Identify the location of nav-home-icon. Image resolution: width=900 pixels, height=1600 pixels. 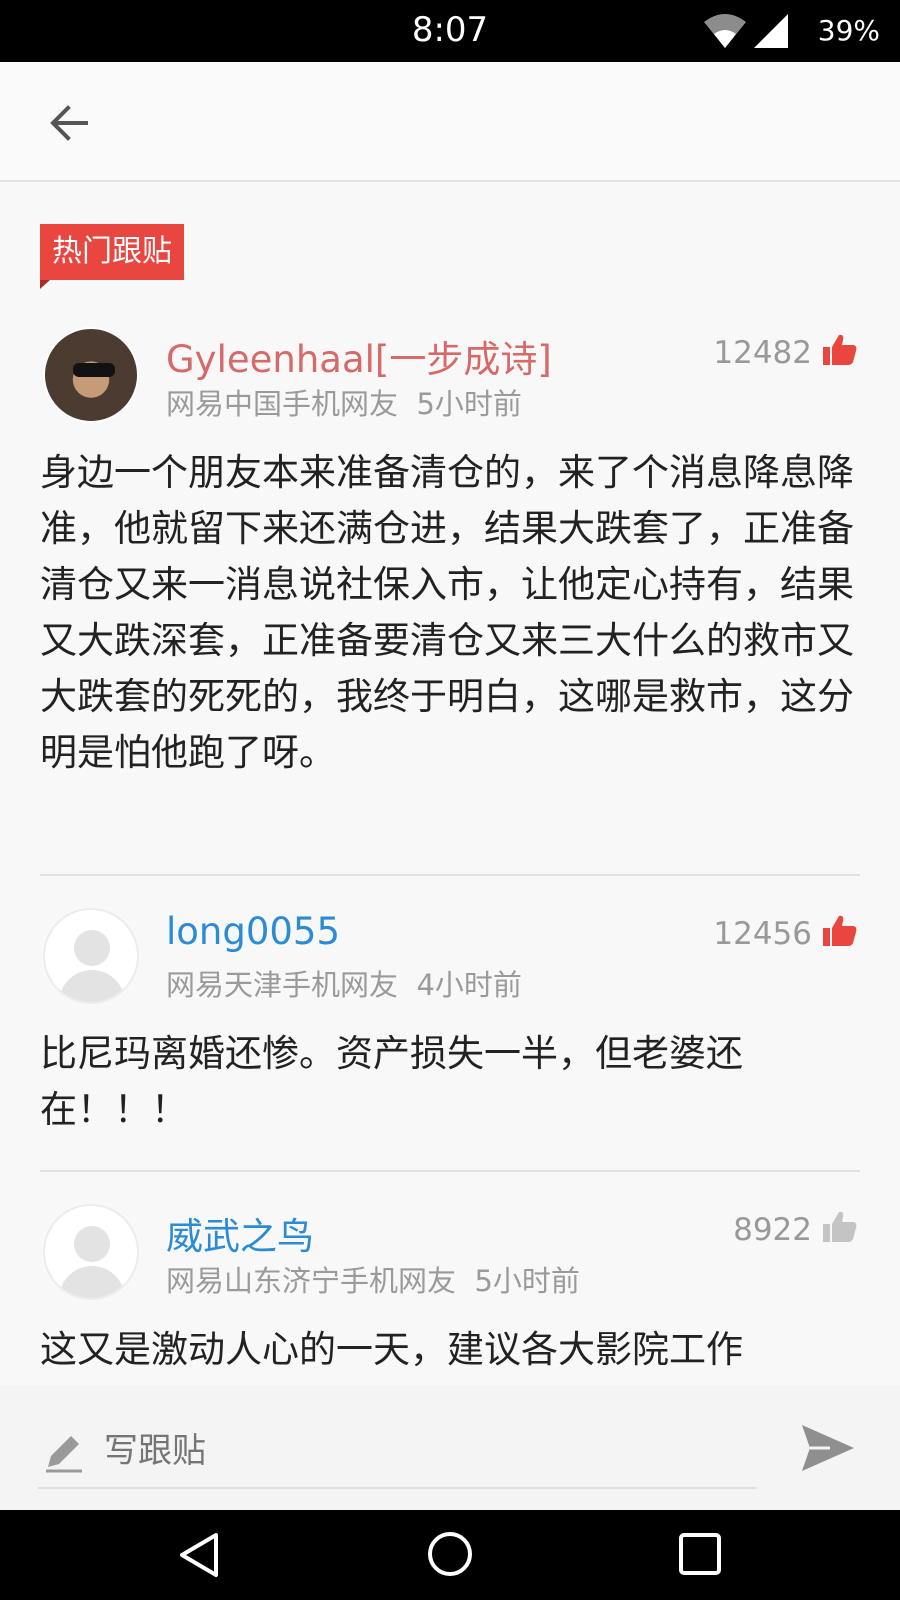
(450, 1554).